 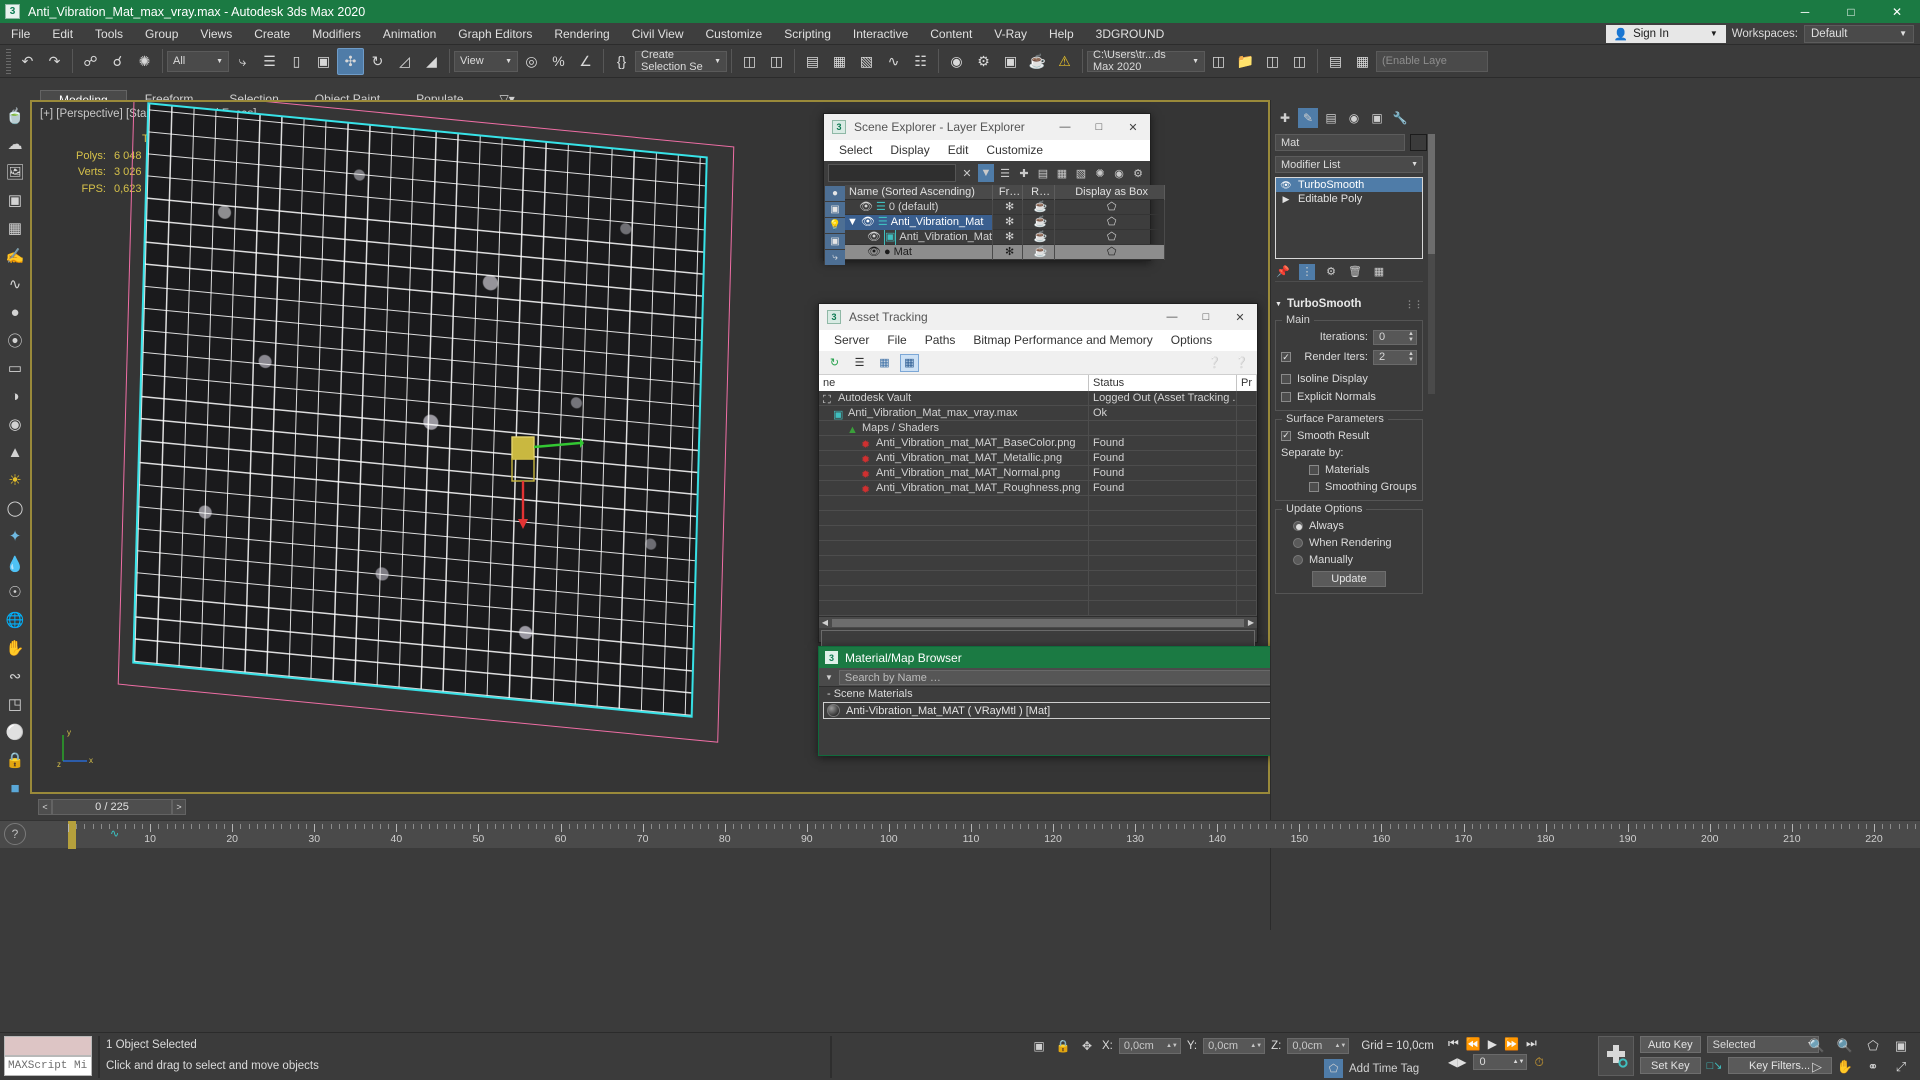 I want to click on at-menu-server: Server, so click(x=851, y=340).